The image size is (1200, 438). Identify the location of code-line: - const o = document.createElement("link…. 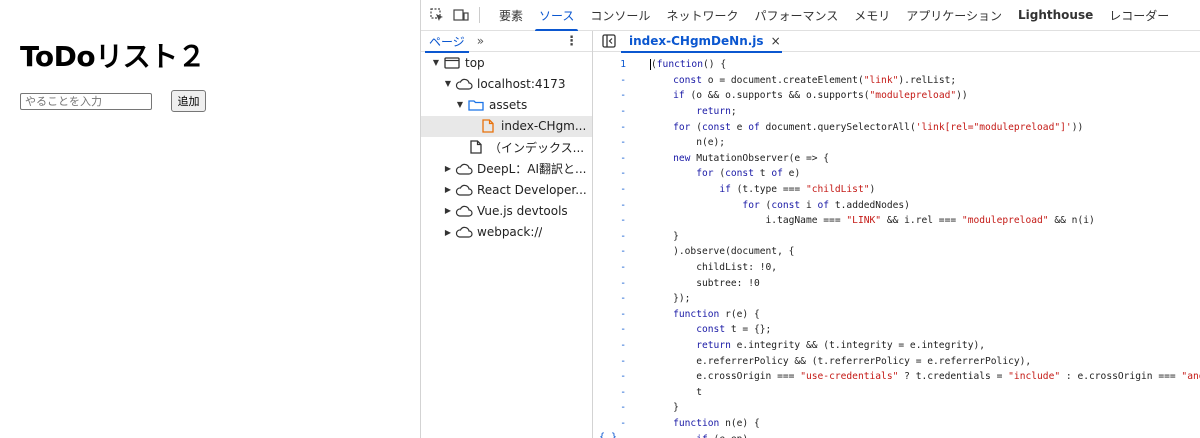
(896, 81).